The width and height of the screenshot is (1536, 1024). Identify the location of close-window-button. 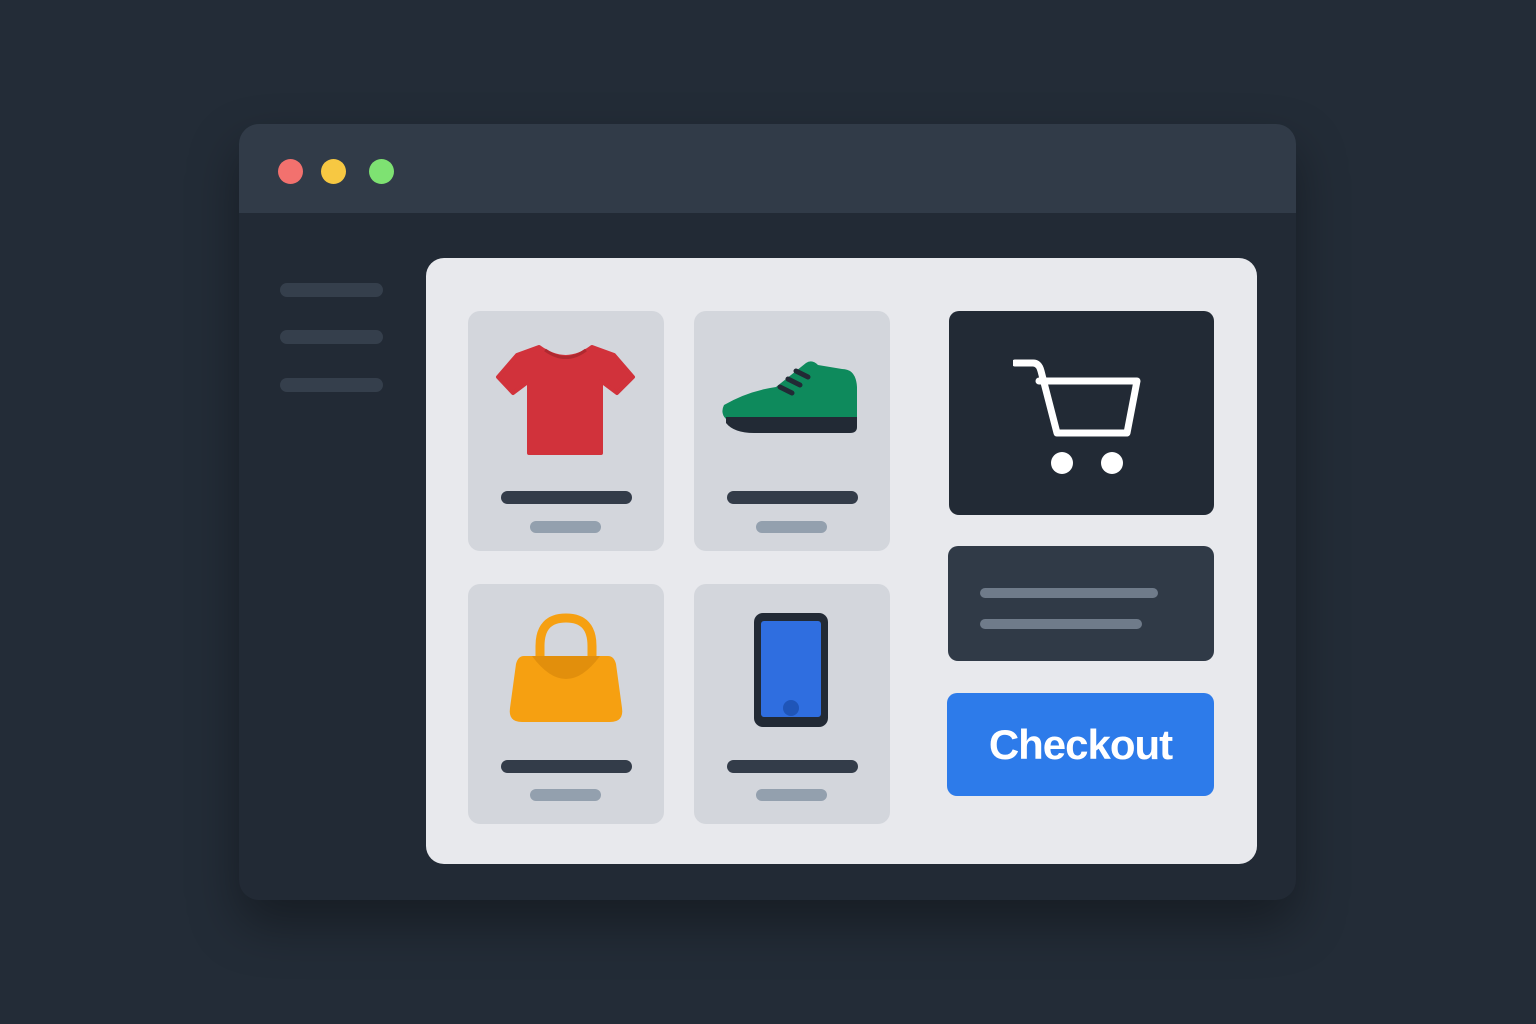
(290, 171).